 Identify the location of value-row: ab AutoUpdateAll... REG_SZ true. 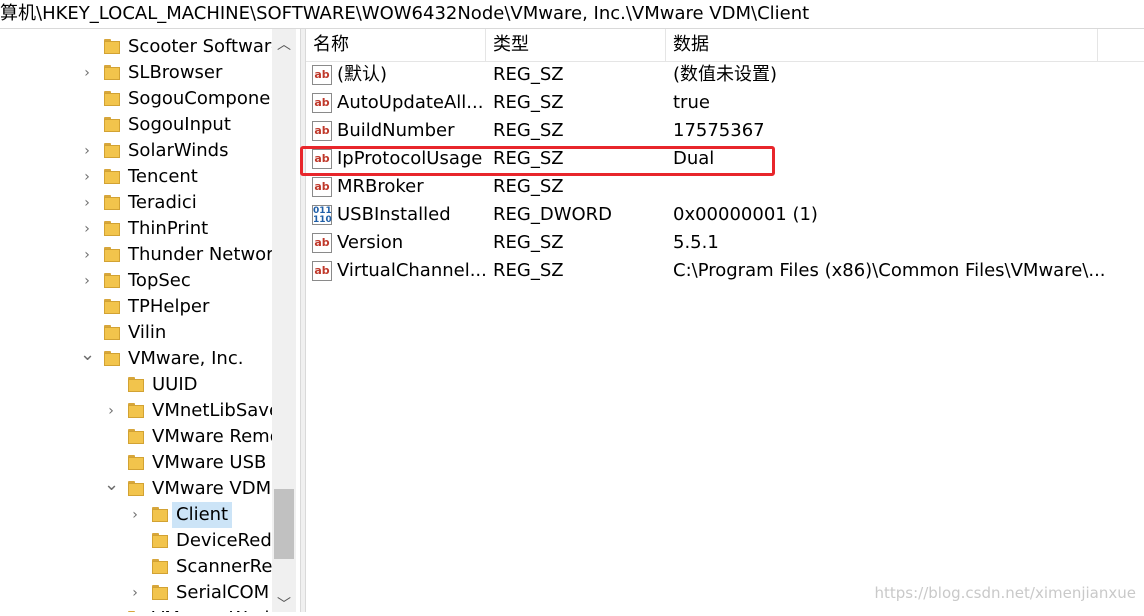
(725, 103).